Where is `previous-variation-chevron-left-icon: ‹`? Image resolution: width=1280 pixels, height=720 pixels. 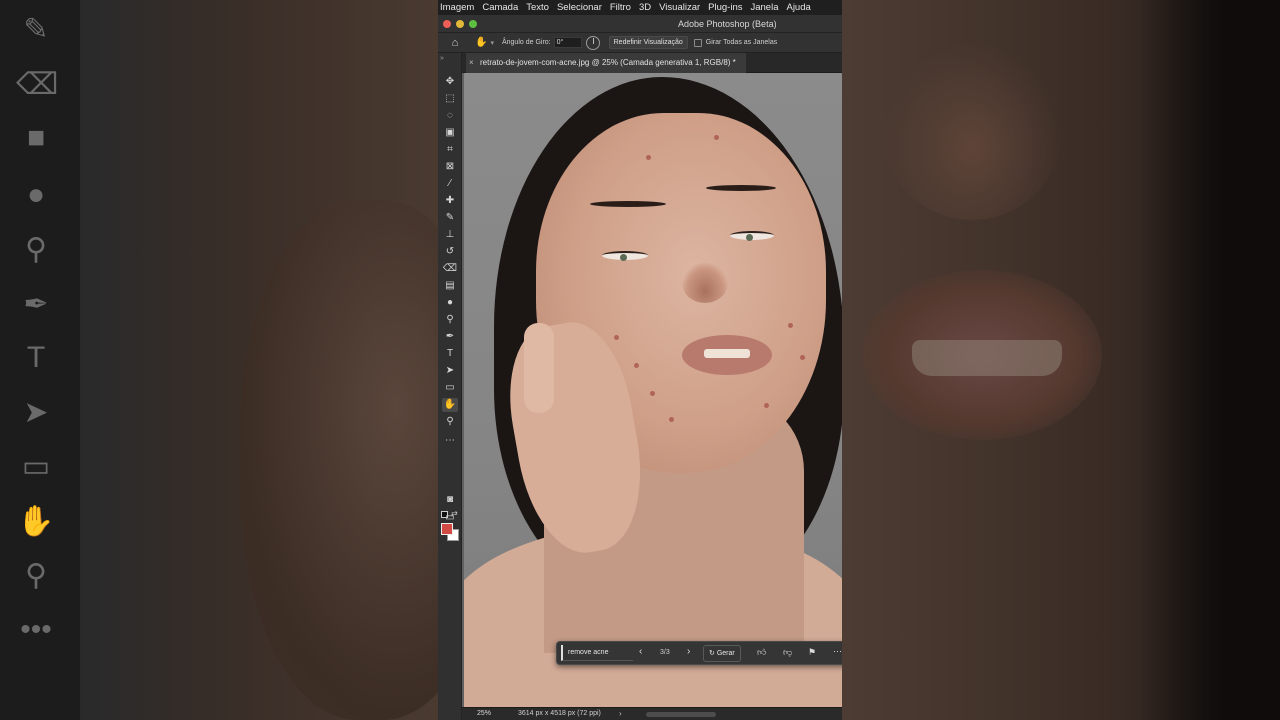 previous-variation-chevron-left-icon: ‹ is located at coordinates (640, 651).